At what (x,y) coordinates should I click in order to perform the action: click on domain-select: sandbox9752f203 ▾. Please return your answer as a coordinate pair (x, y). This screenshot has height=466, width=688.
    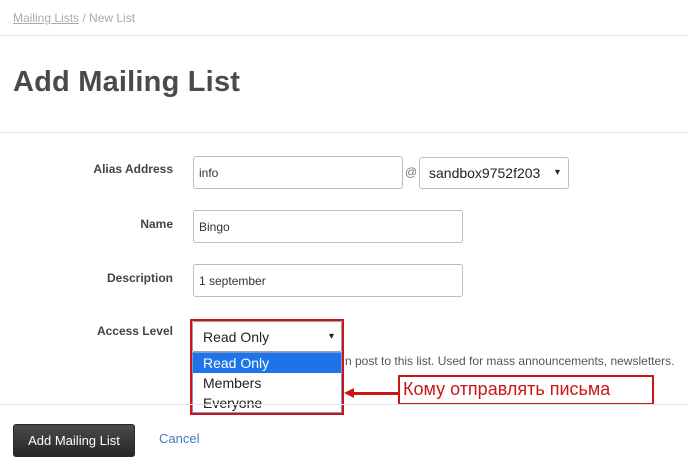
    Looking at the image, I should click on (494, 173).